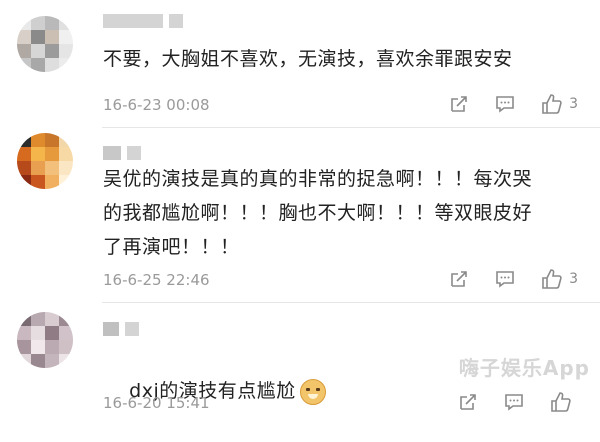  I want to click on watermark: 嗨子娱乐App, so click(524, 368).